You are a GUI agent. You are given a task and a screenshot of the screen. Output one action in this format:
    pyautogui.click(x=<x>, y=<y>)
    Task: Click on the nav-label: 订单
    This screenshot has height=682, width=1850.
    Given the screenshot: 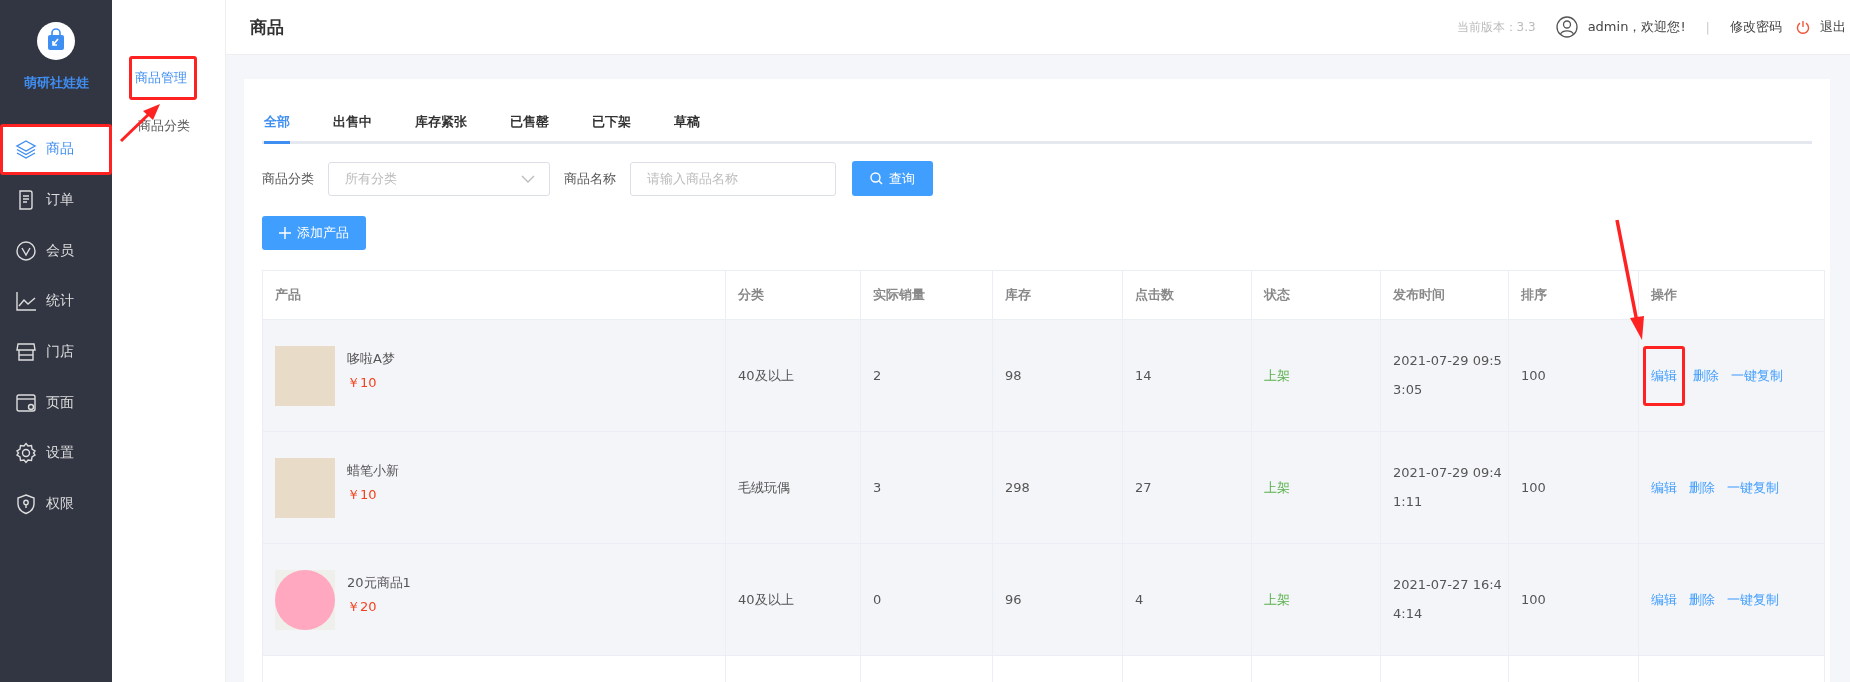 What is the action you would take?
    pyautogui.click(x=60, y=200)
    